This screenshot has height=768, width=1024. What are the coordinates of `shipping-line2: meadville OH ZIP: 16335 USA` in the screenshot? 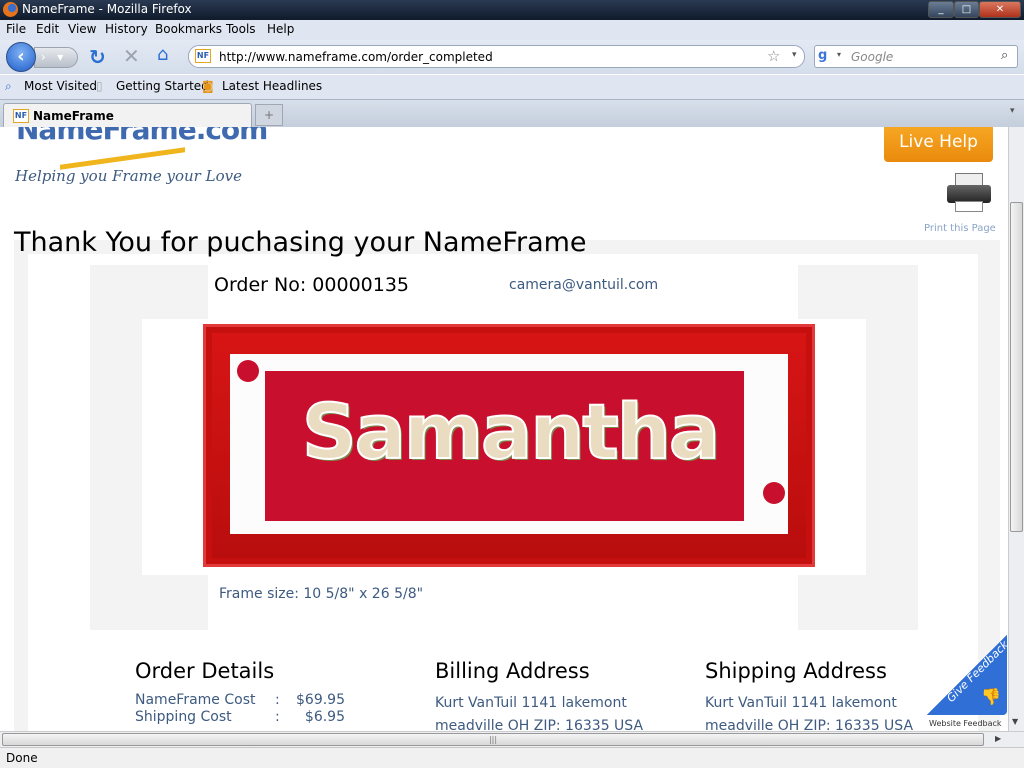 It's located at (809, 724).